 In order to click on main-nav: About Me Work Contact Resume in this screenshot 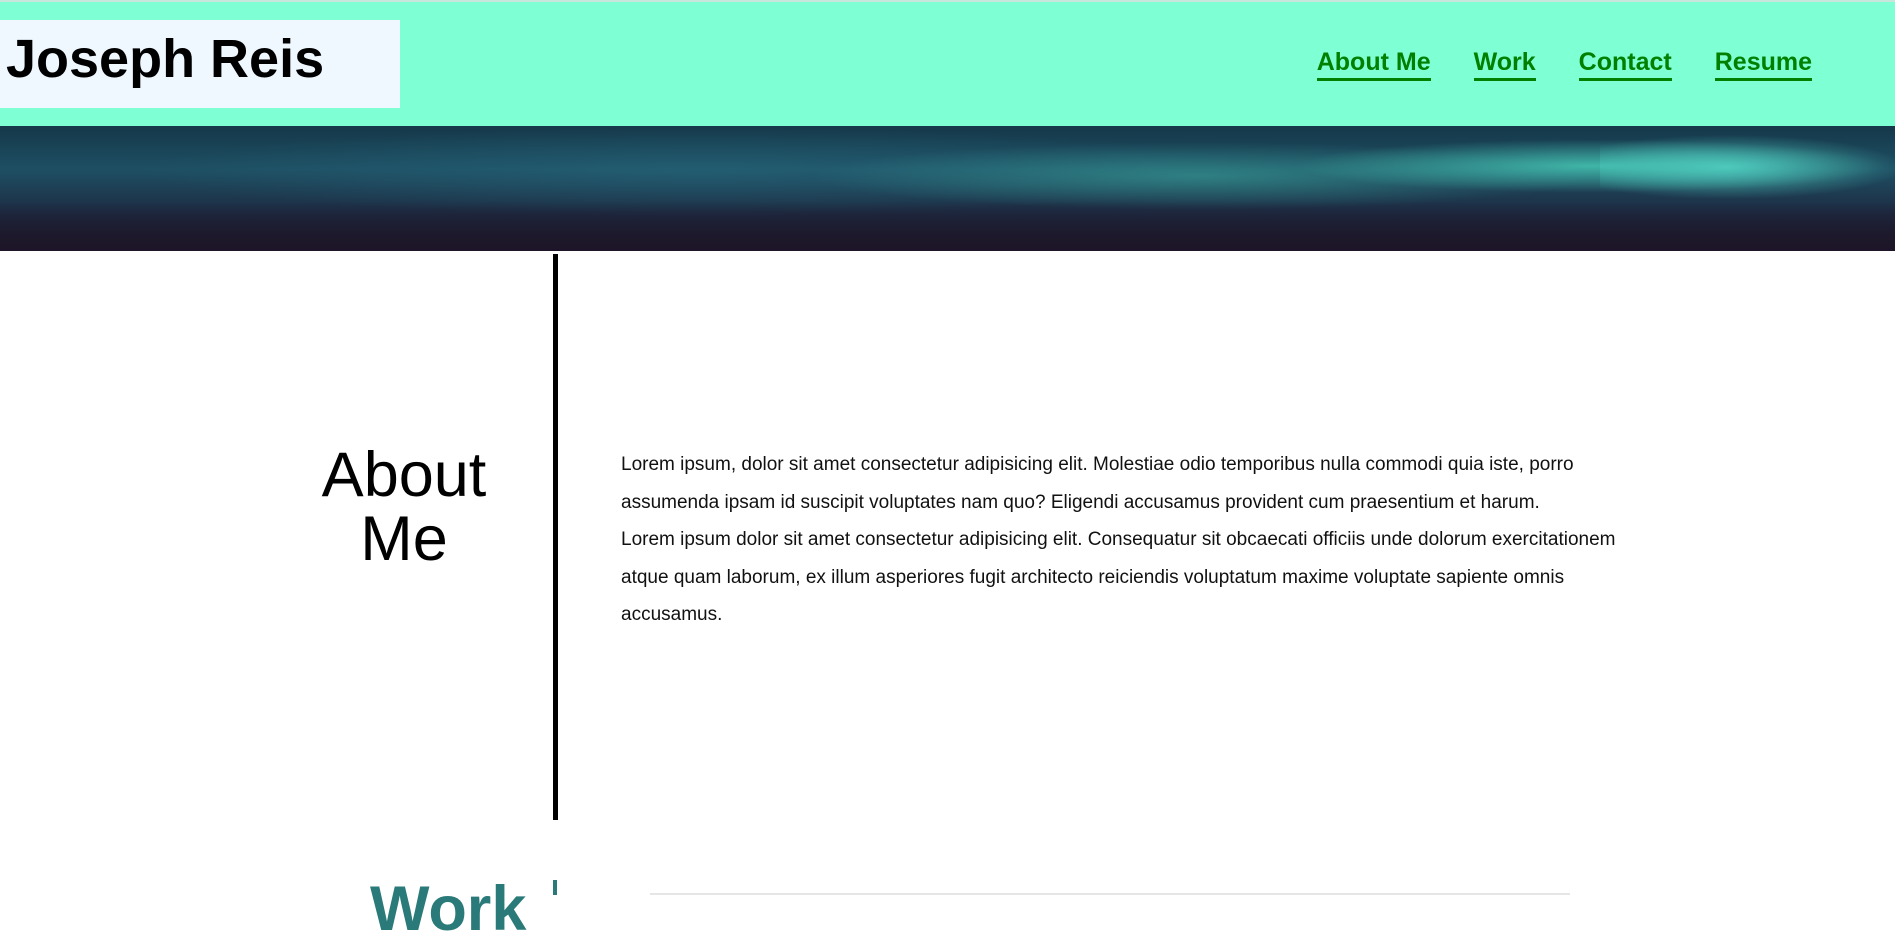, I will do `click(1564, 64)`.